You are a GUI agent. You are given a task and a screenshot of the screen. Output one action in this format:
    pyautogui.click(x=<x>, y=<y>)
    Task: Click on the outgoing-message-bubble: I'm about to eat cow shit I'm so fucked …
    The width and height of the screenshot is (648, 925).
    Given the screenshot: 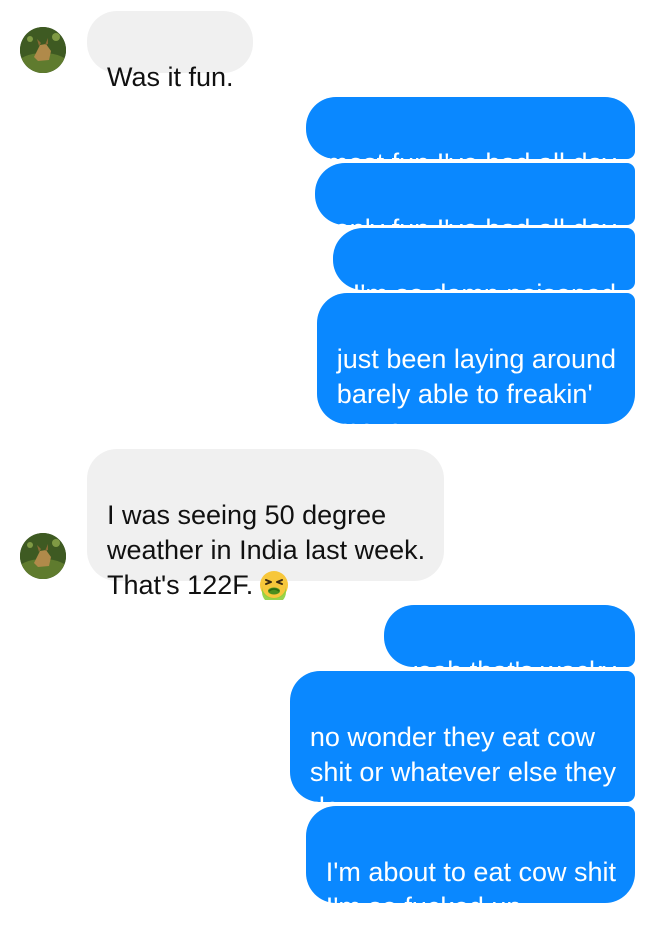 What is the action you would take?
    pyautogui.click(x=470, y=864)
    